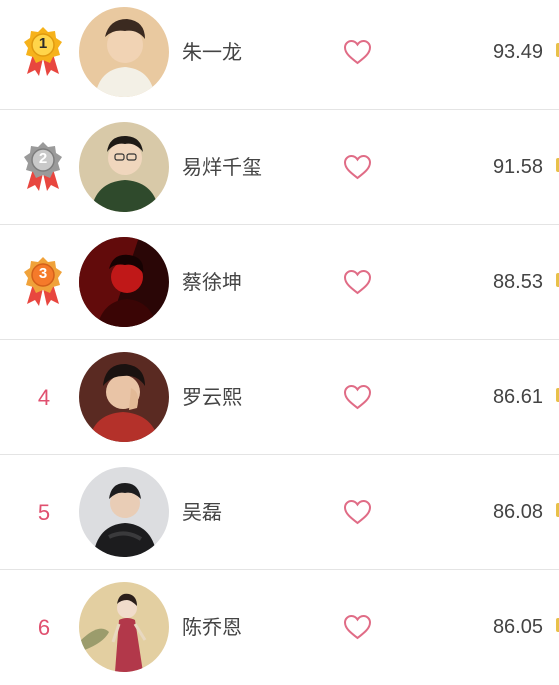 The image size is (559, 685). Describe the element at coordinates (43, 43) in the screenshot. I see `medal-number: 1` at that location.